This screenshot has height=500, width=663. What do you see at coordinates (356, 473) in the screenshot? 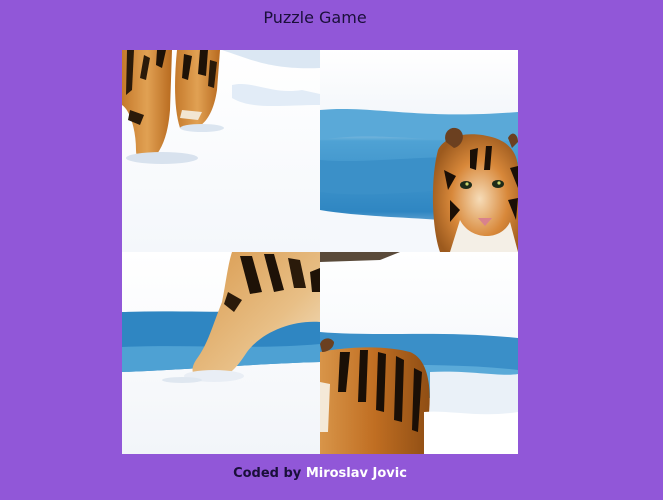
I see `author-link: Miroslav Jovic` at bounding box center [356, 473].